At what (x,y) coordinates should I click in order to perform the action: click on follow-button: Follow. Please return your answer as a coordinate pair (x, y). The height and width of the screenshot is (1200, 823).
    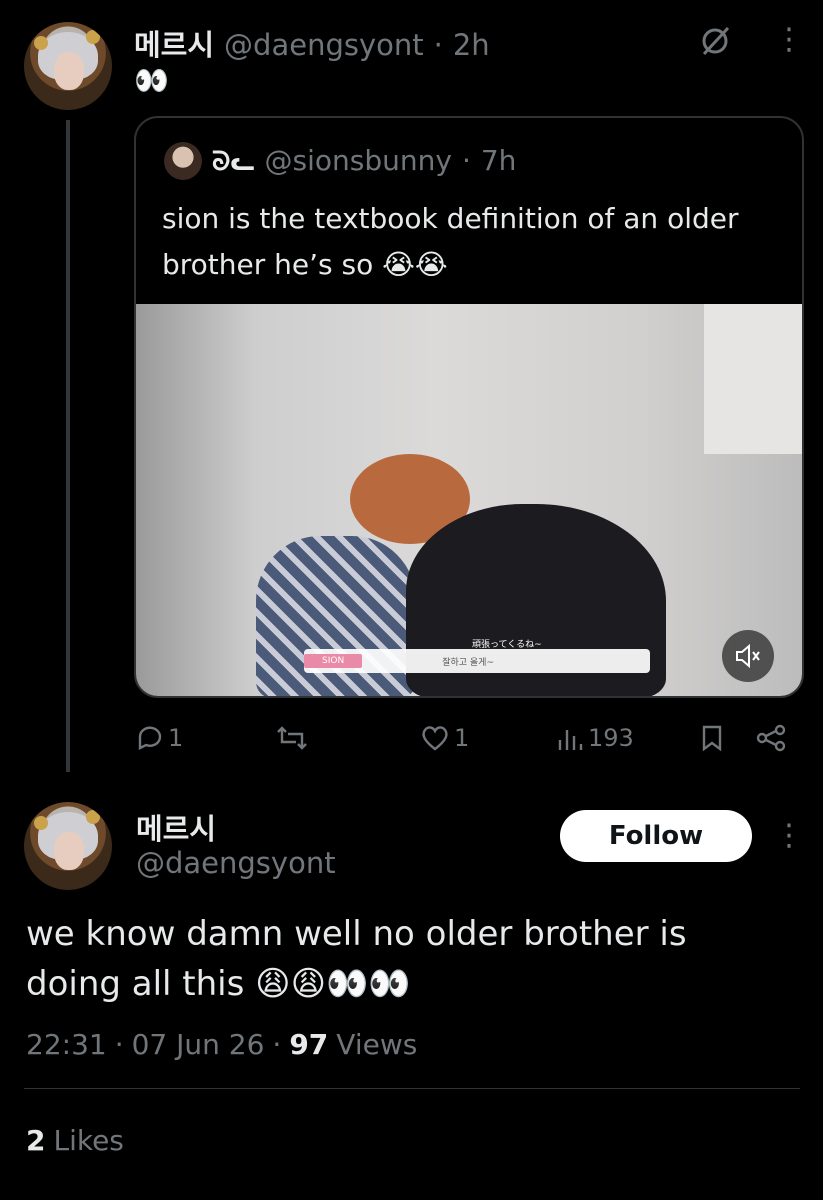
    Looking at the image, I should click on (656, 836).